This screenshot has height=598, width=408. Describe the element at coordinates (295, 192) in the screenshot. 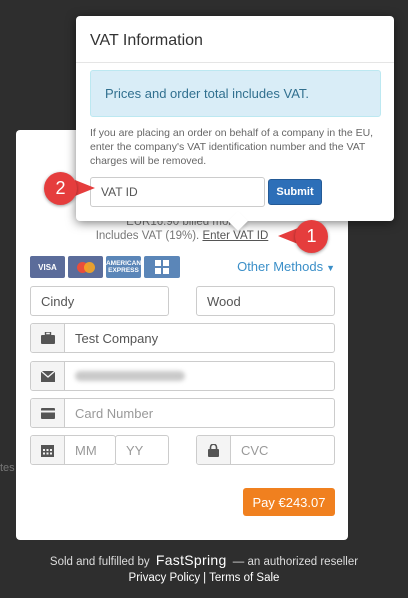

I see `vat-submit-button: Submit` at that location.